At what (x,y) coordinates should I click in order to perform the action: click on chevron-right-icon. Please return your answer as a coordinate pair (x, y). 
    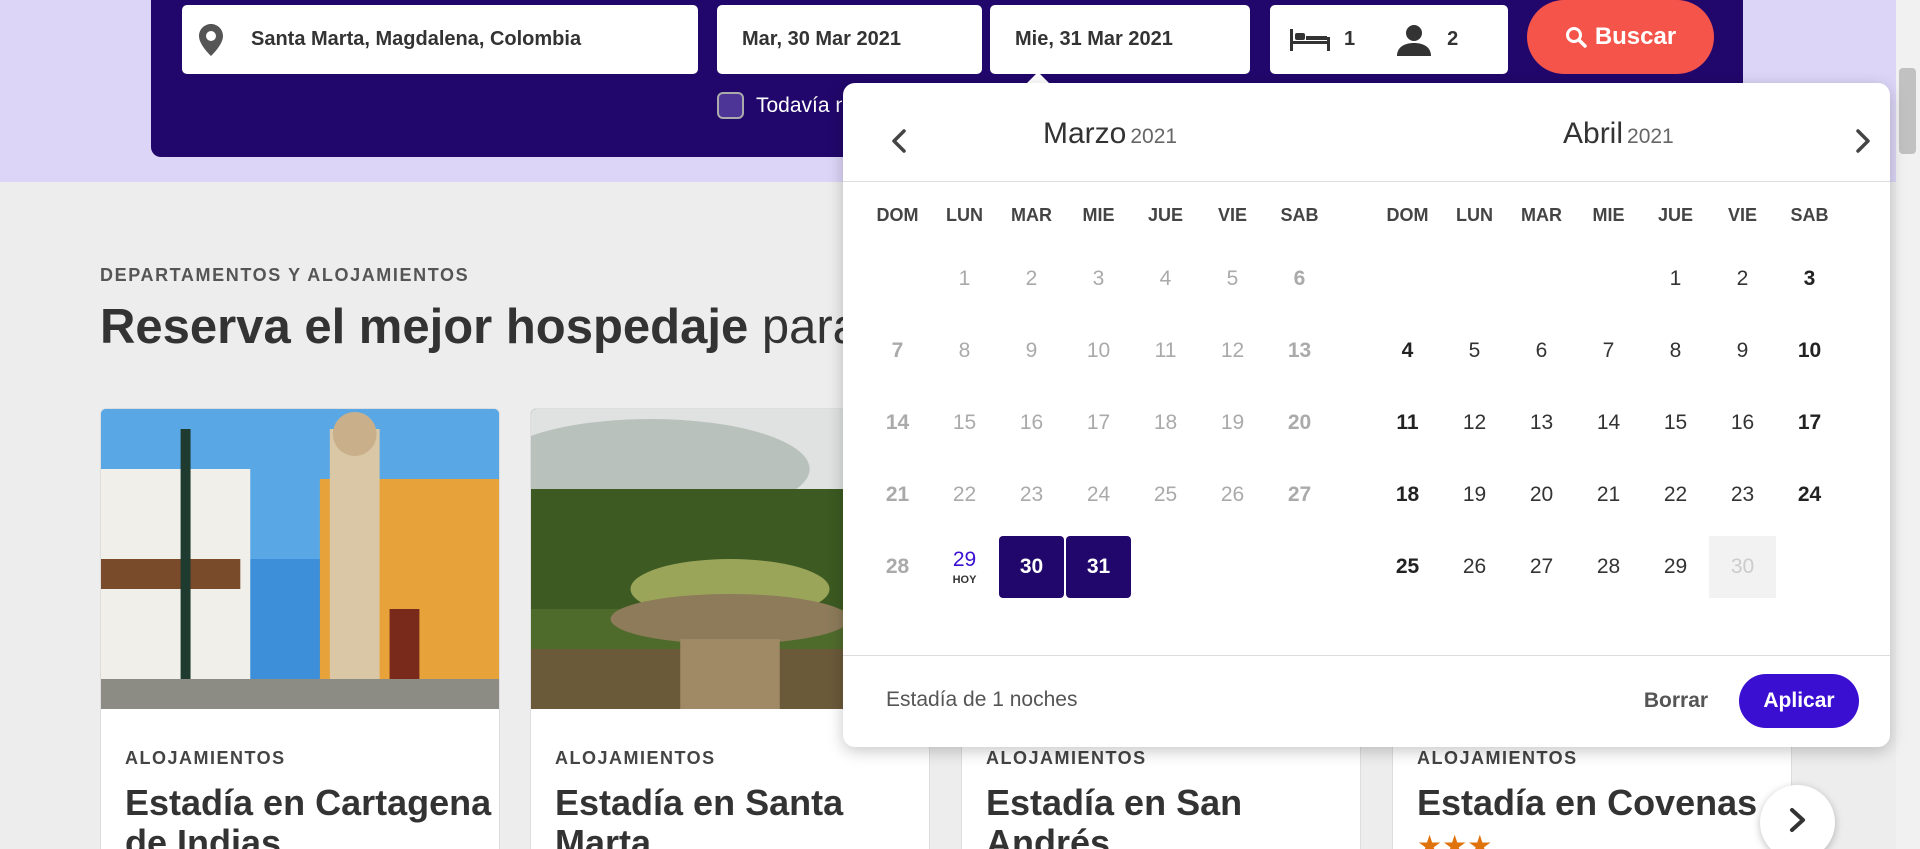
    Looking at the image, I should click on (1798, 822).